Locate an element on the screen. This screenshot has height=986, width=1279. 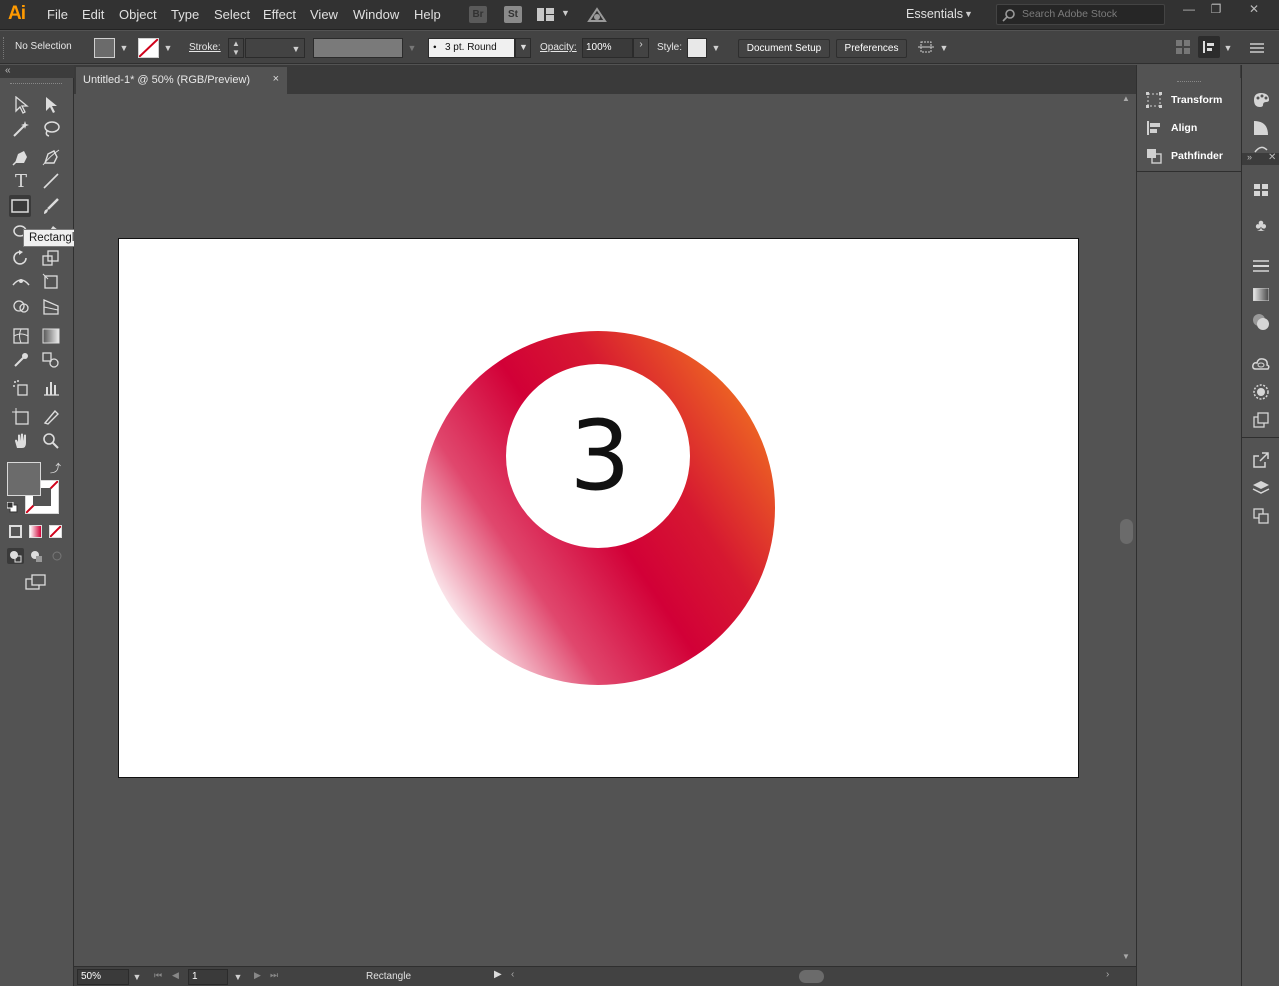
fill-swatch is located at coordinates (104, 48).